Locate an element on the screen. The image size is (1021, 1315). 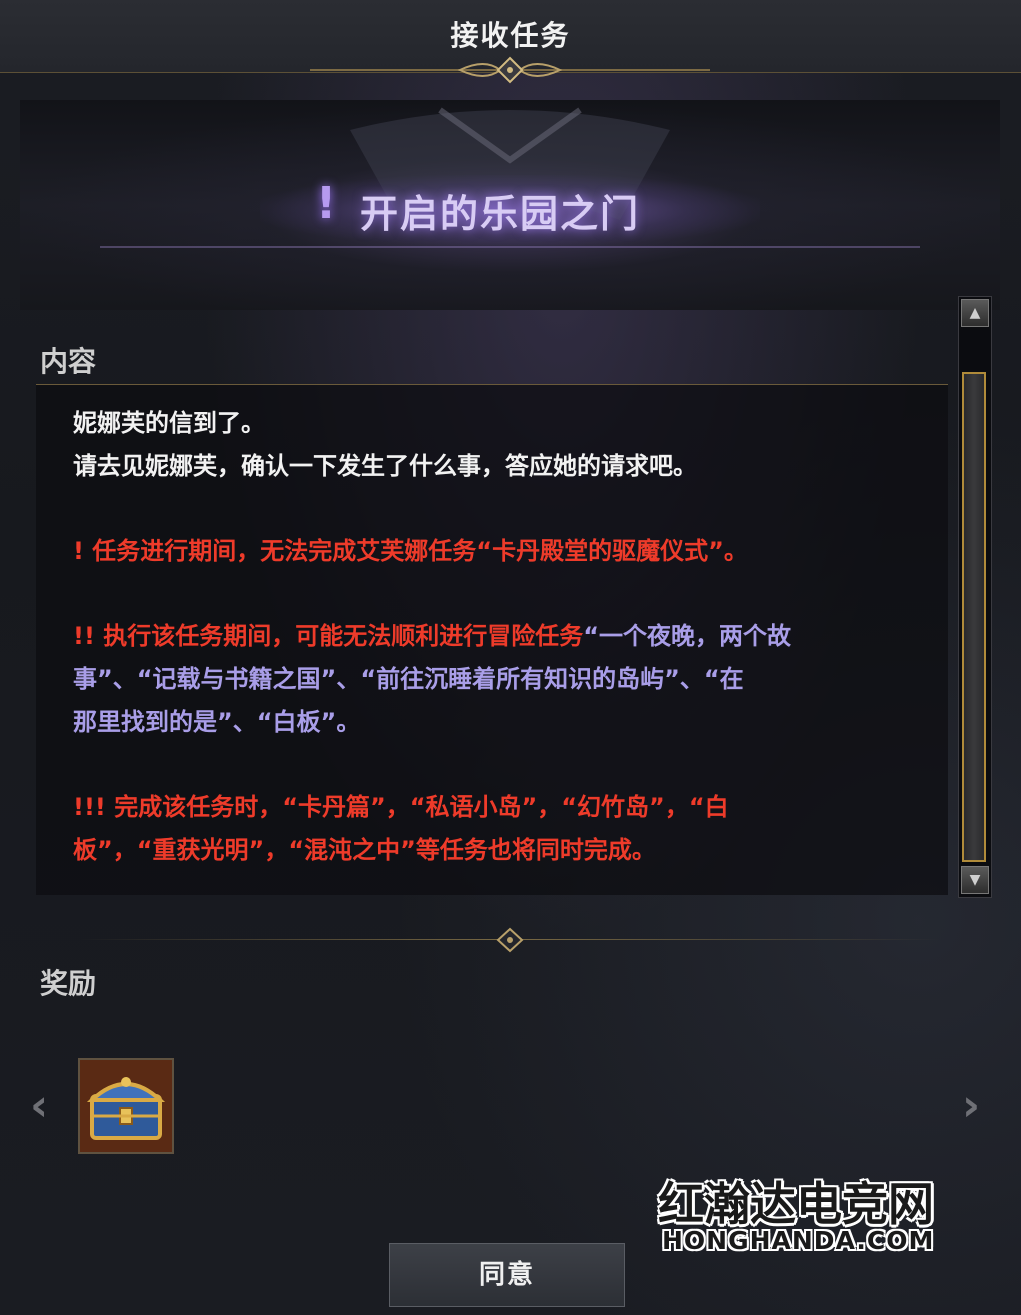
reward-prev-arrow-icon: ‹ is located at coordinates (39, 1105).